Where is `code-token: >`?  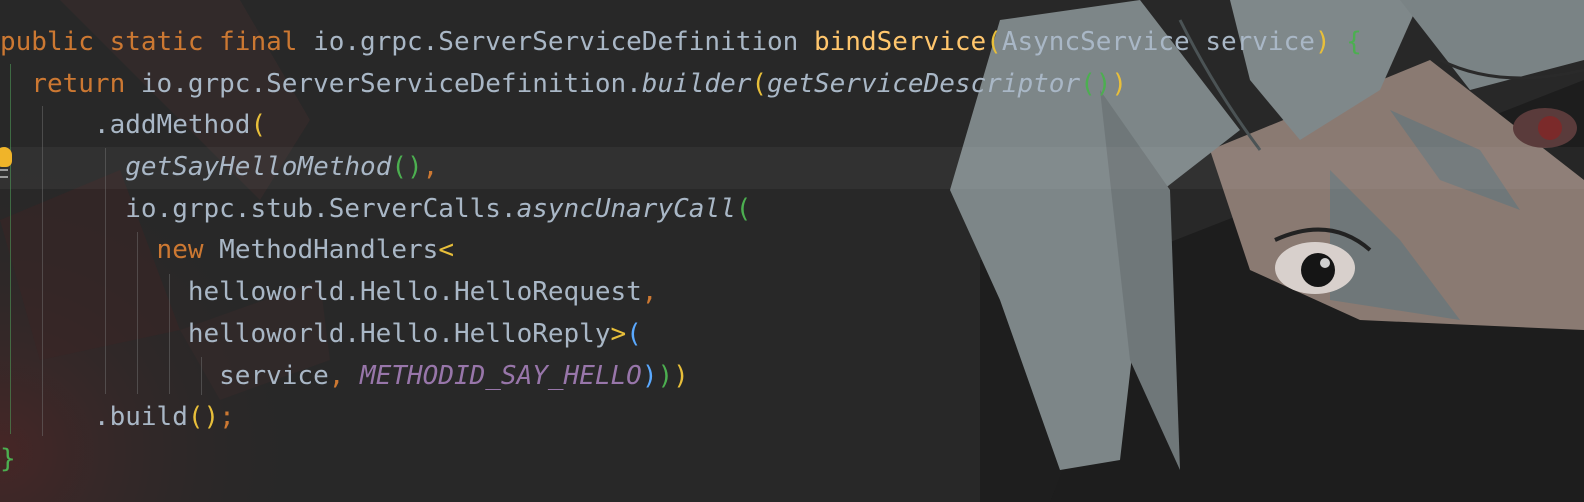
code-token: > is located at coordinates (618, 333).